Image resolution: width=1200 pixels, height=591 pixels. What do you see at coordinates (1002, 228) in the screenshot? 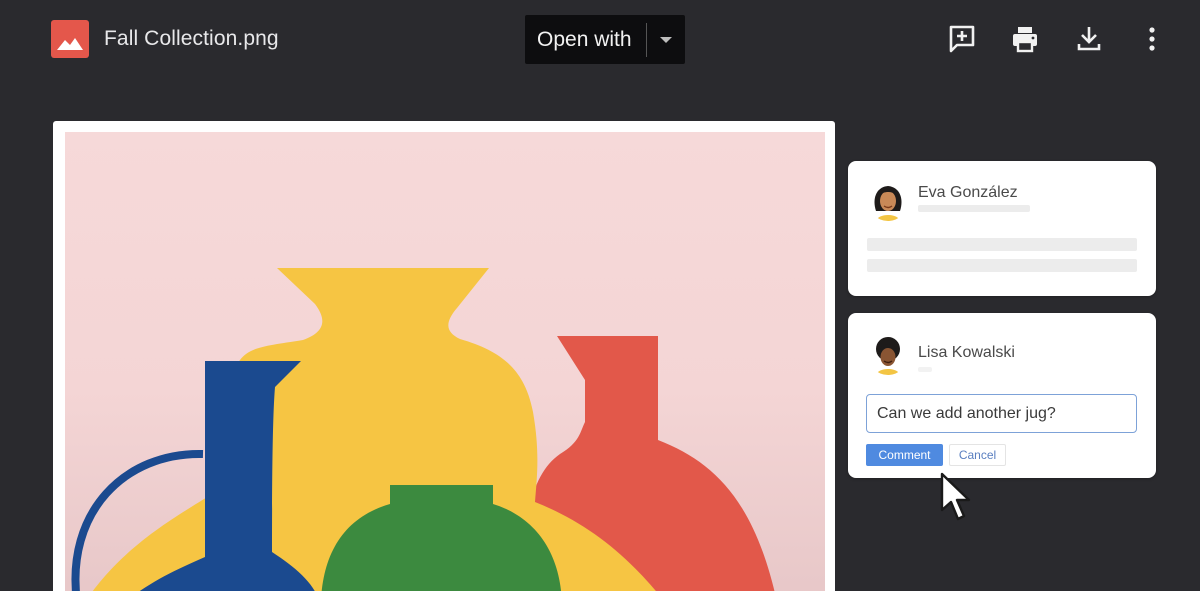
I see `comment-card: Eva González` at bounding box center [1002, 228].